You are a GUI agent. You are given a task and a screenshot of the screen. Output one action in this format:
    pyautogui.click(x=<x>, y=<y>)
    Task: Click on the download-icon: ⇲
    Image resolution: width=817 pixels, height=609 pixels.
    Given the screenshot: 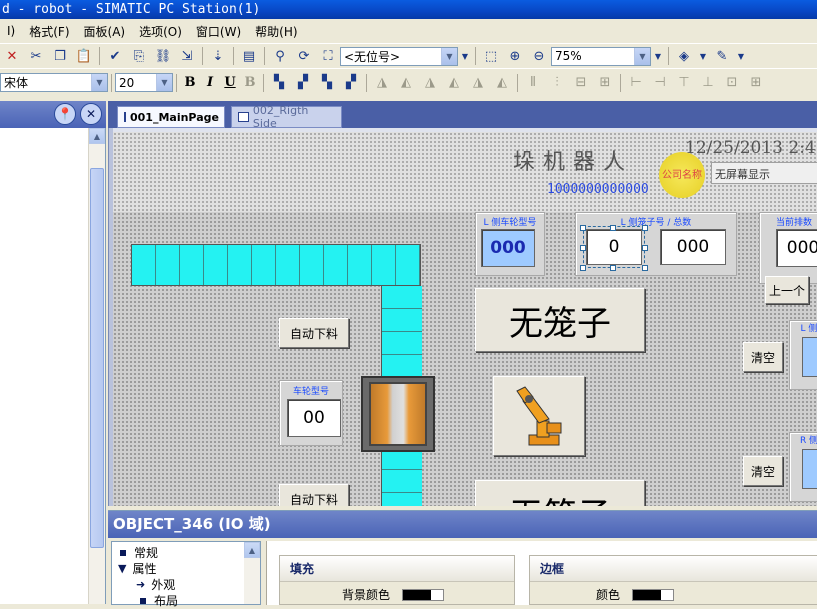 What is the action you would take?
    pyautogui.click(x=187, y=56)
    